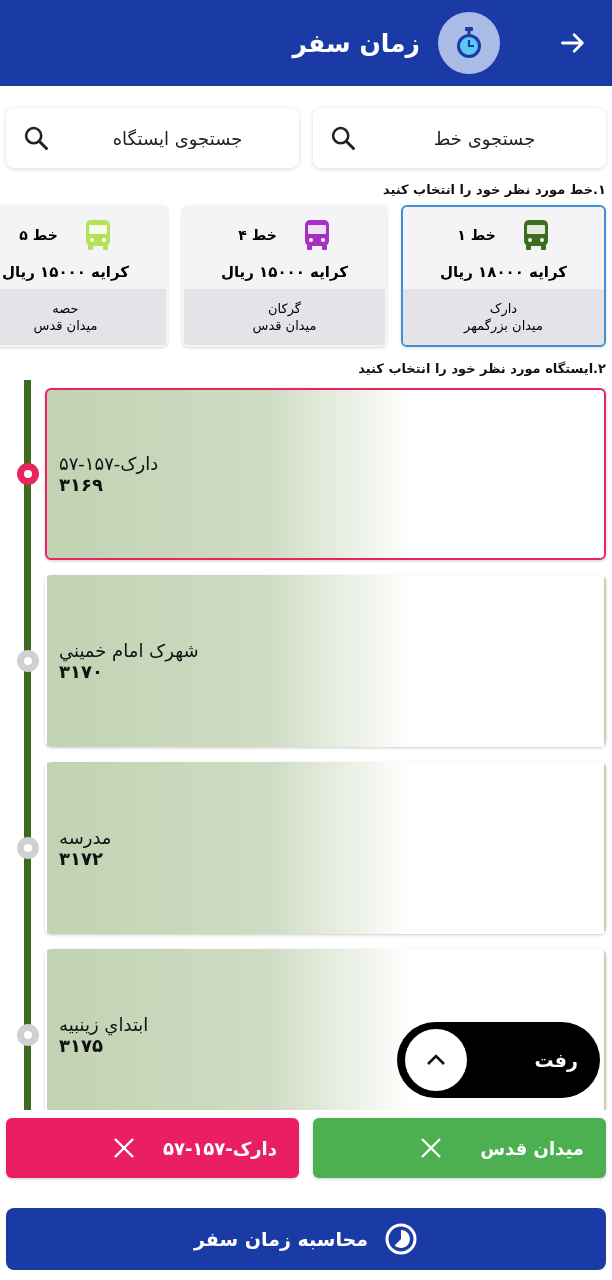 The width and height of the screenshot is (612, 1280). What do you see at coordinates (219, 1148) in the screenshot?
I see `chip-label: دارک-۱۵۷-۵۷` at bounding box center [219, 1148].